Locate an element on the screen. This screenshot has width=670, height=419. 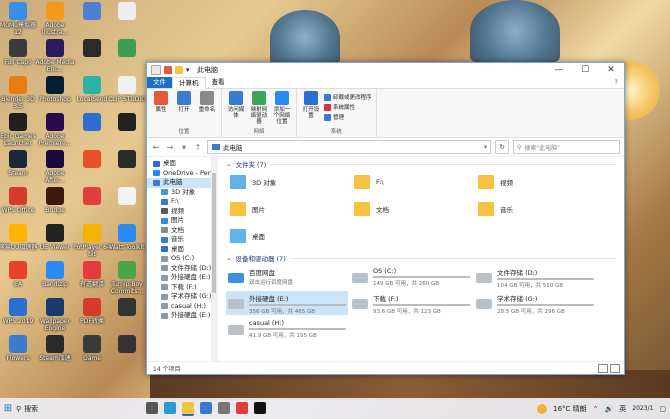
check-icon is located at coordinates (168, 70).